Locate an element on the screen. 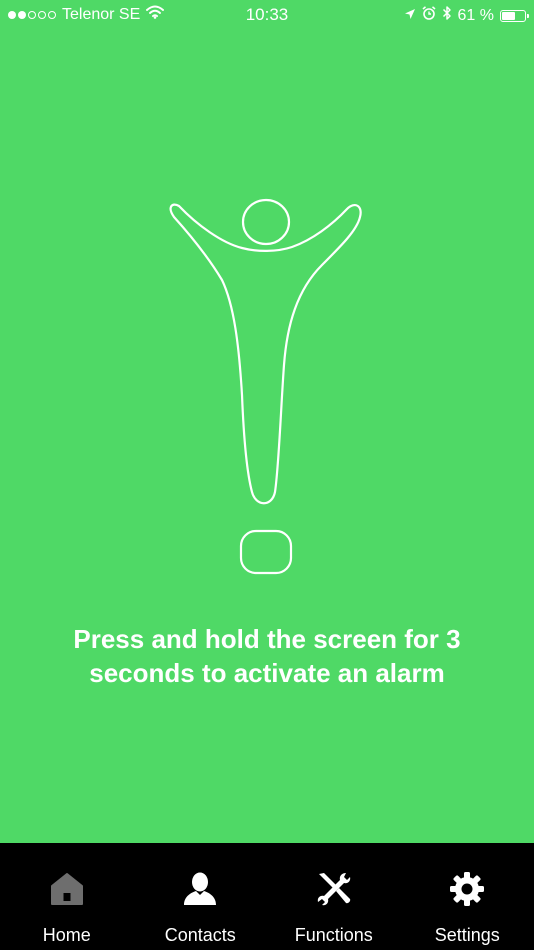 Image resolution: width=534 pixels, height=950 pixels. person-icon is located at coordinates (200, 889).